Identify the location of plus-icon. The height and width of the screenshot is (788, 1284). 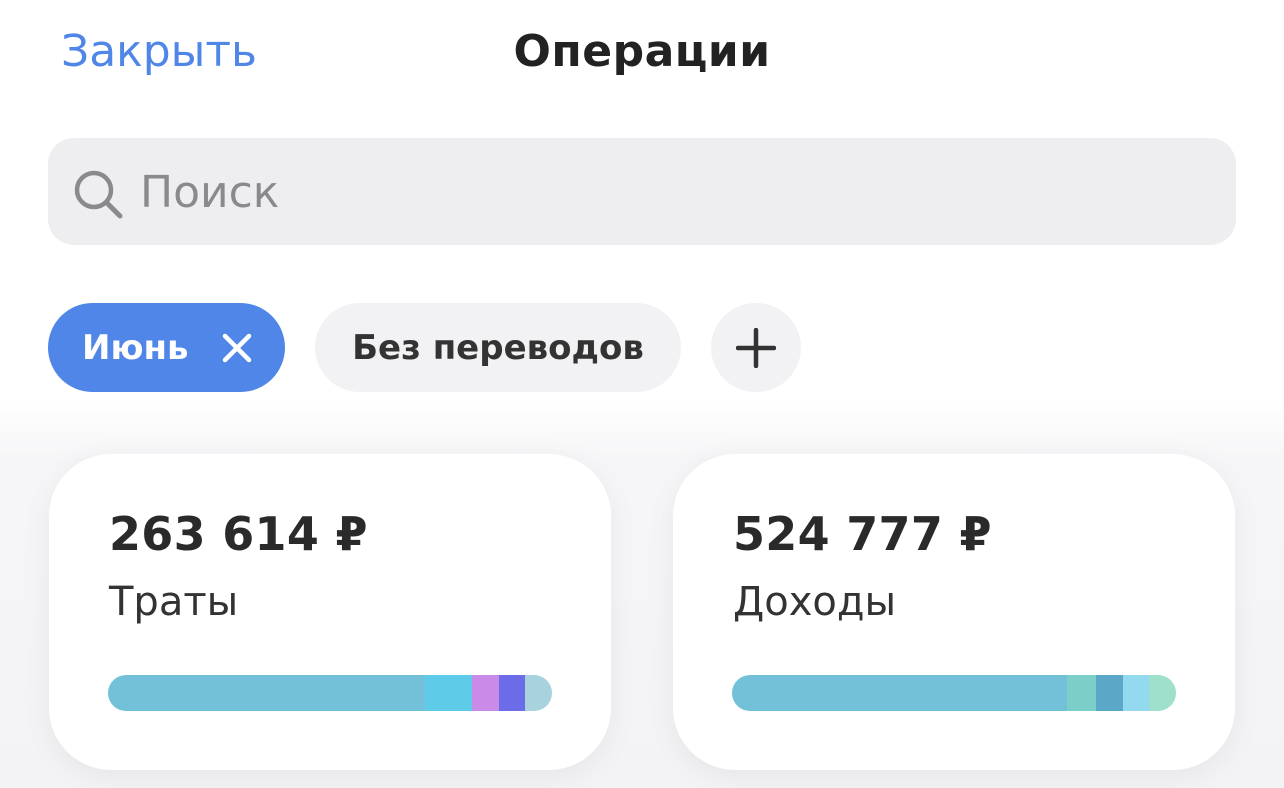
(756, 347).